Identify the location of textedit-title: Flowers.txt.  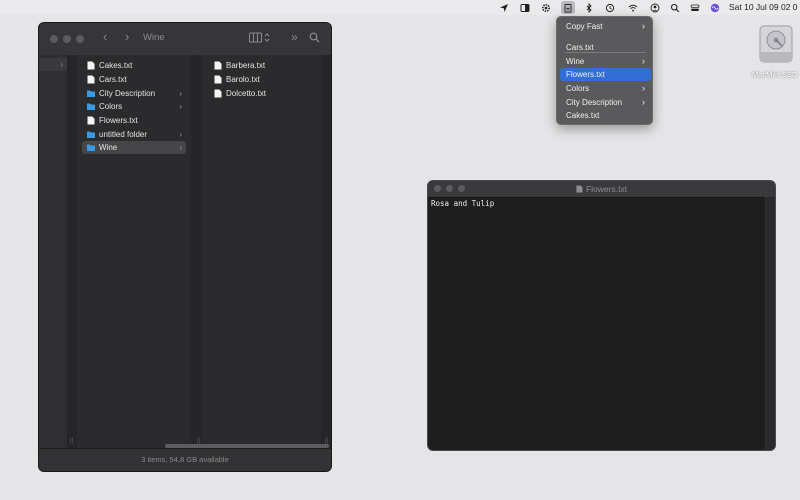
(601, 189).